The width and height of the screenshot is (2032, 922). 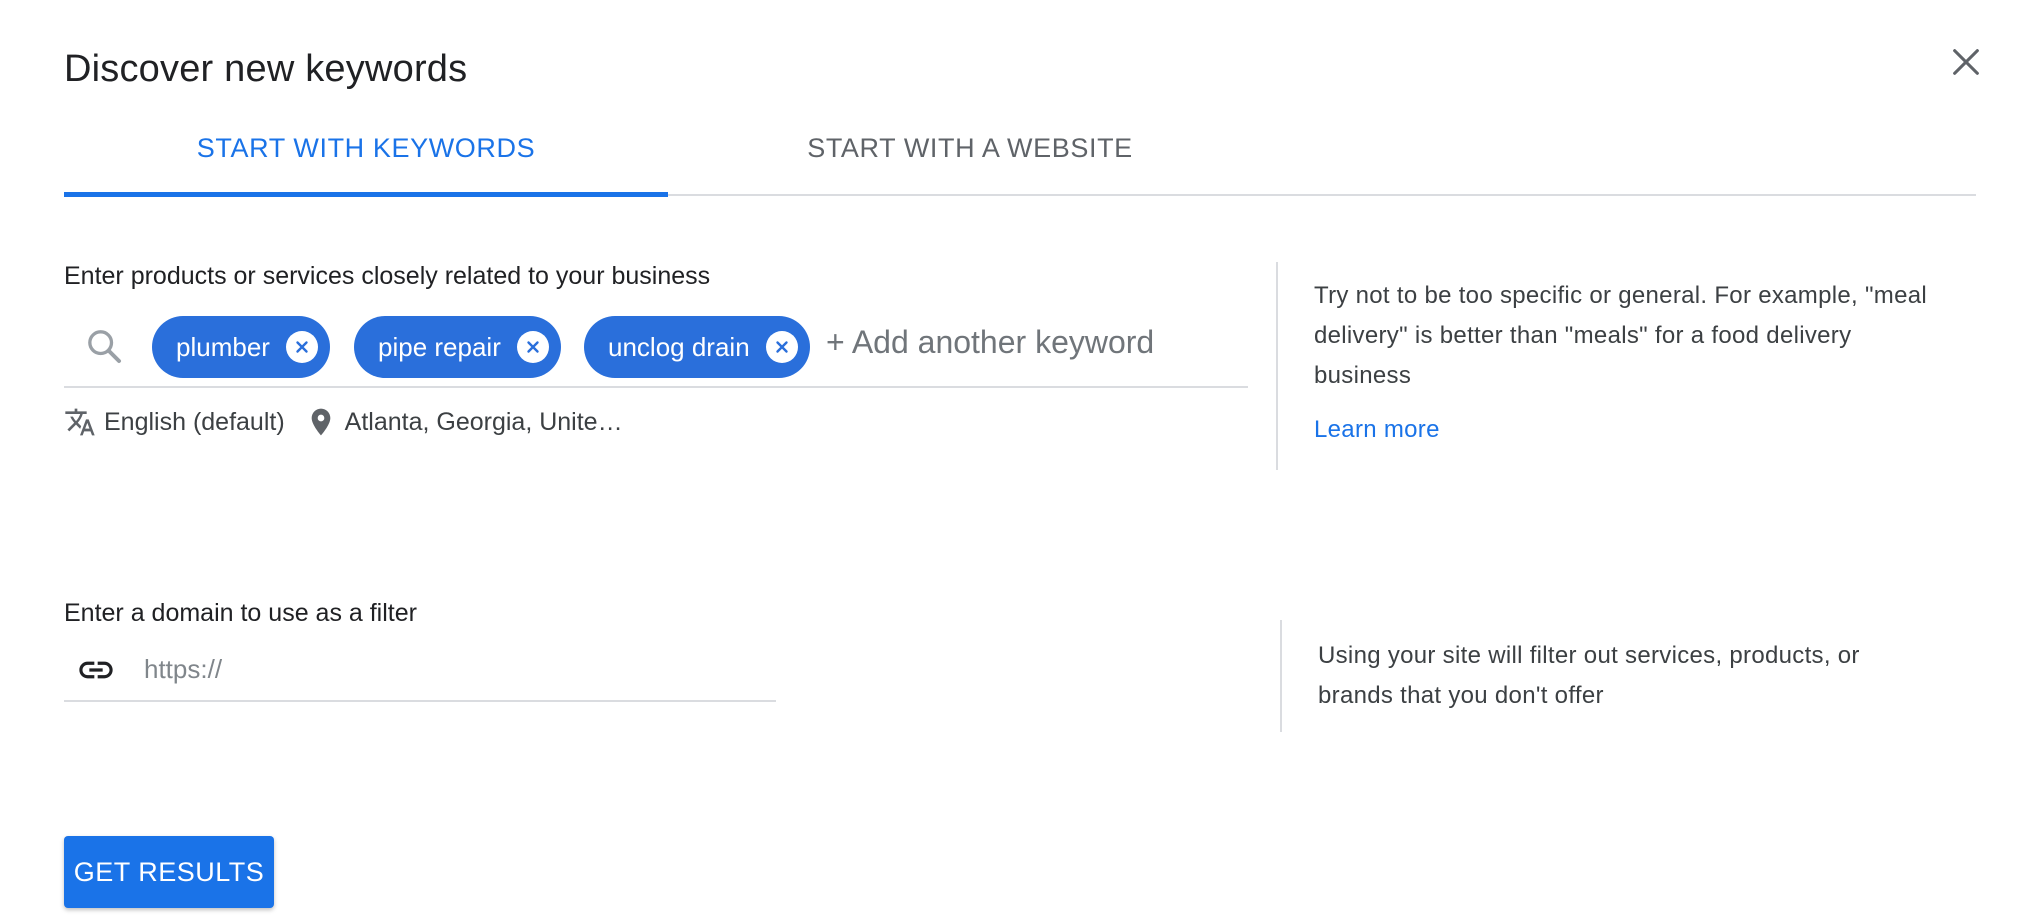 I want to click on close-icon, so click(x=1966, y=62).